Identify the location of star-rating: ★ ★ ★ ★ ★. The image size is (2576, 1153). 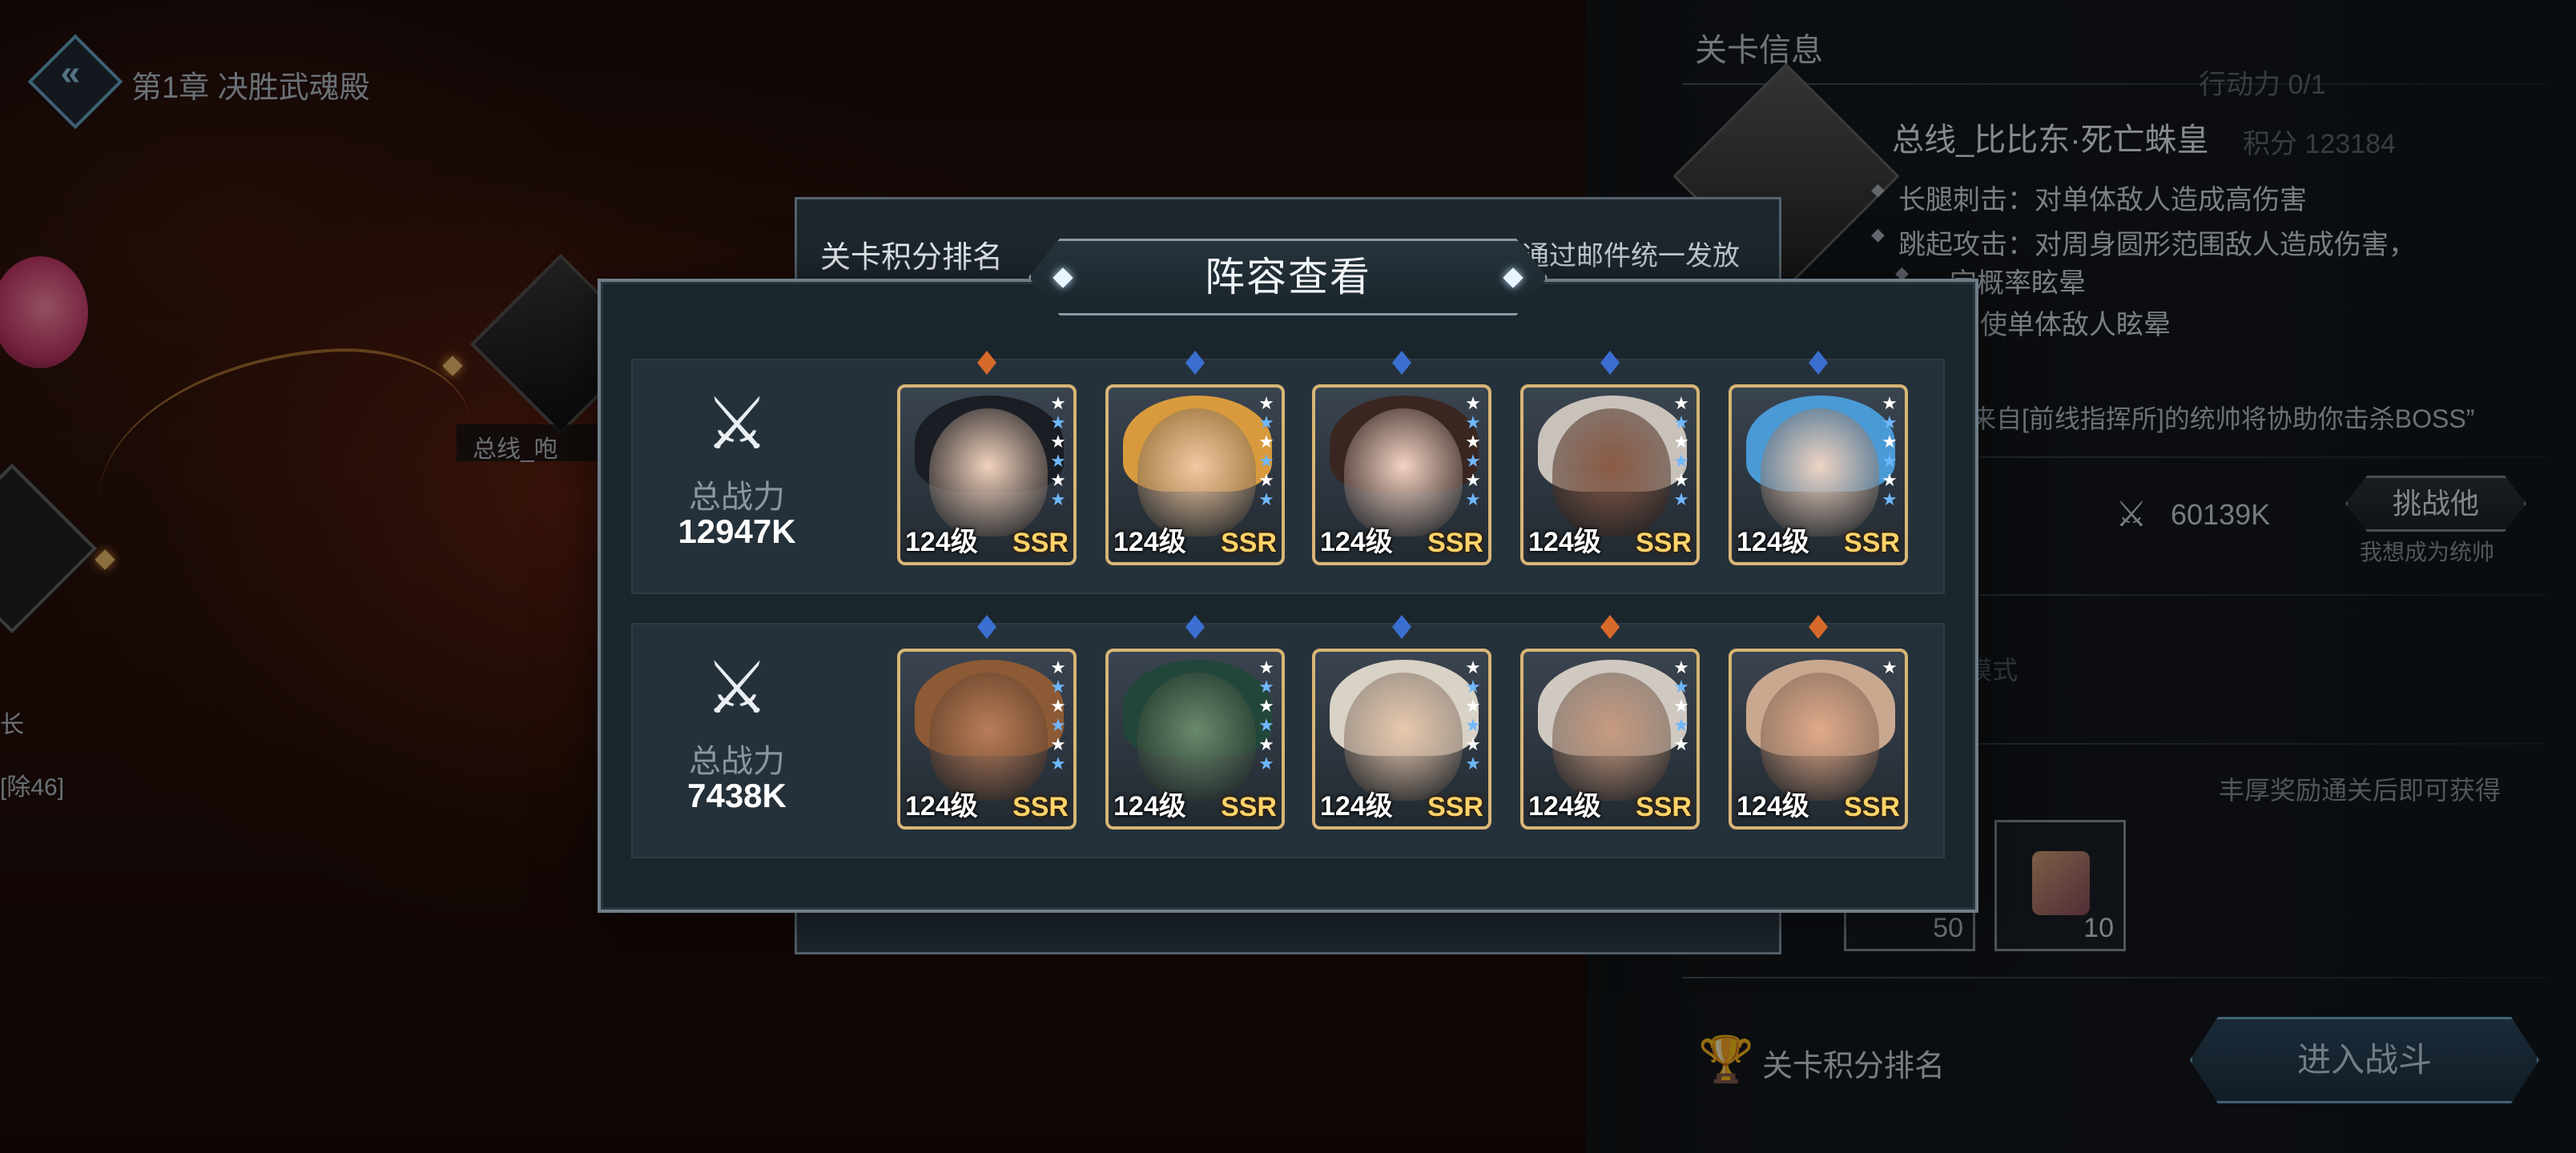
(1682, 706).